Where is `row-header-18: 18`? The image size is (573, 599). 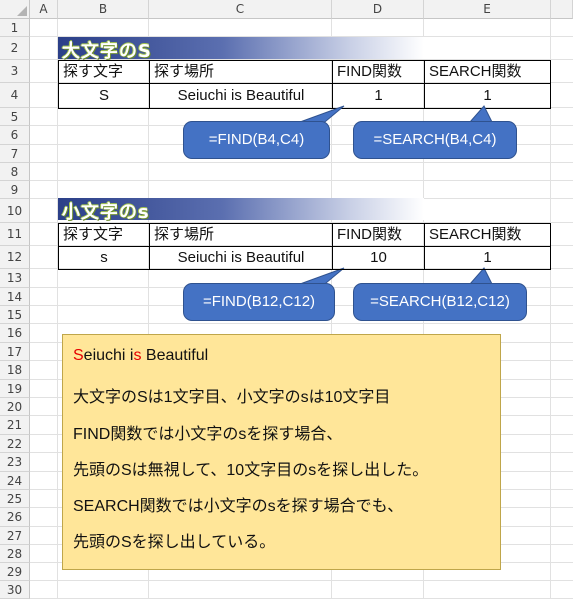
row-header-18: 18 is located at coordinates (15, 370).